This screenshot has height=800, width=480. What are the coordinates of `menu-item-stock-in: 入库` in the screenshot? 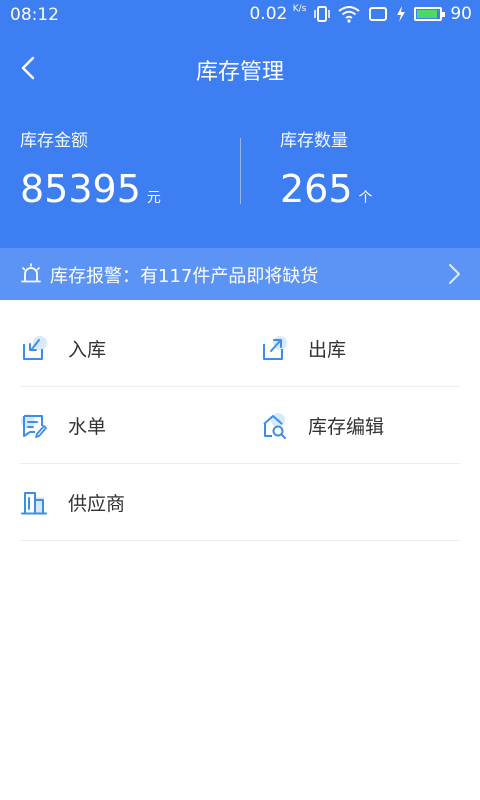 It's located at (63, 348).